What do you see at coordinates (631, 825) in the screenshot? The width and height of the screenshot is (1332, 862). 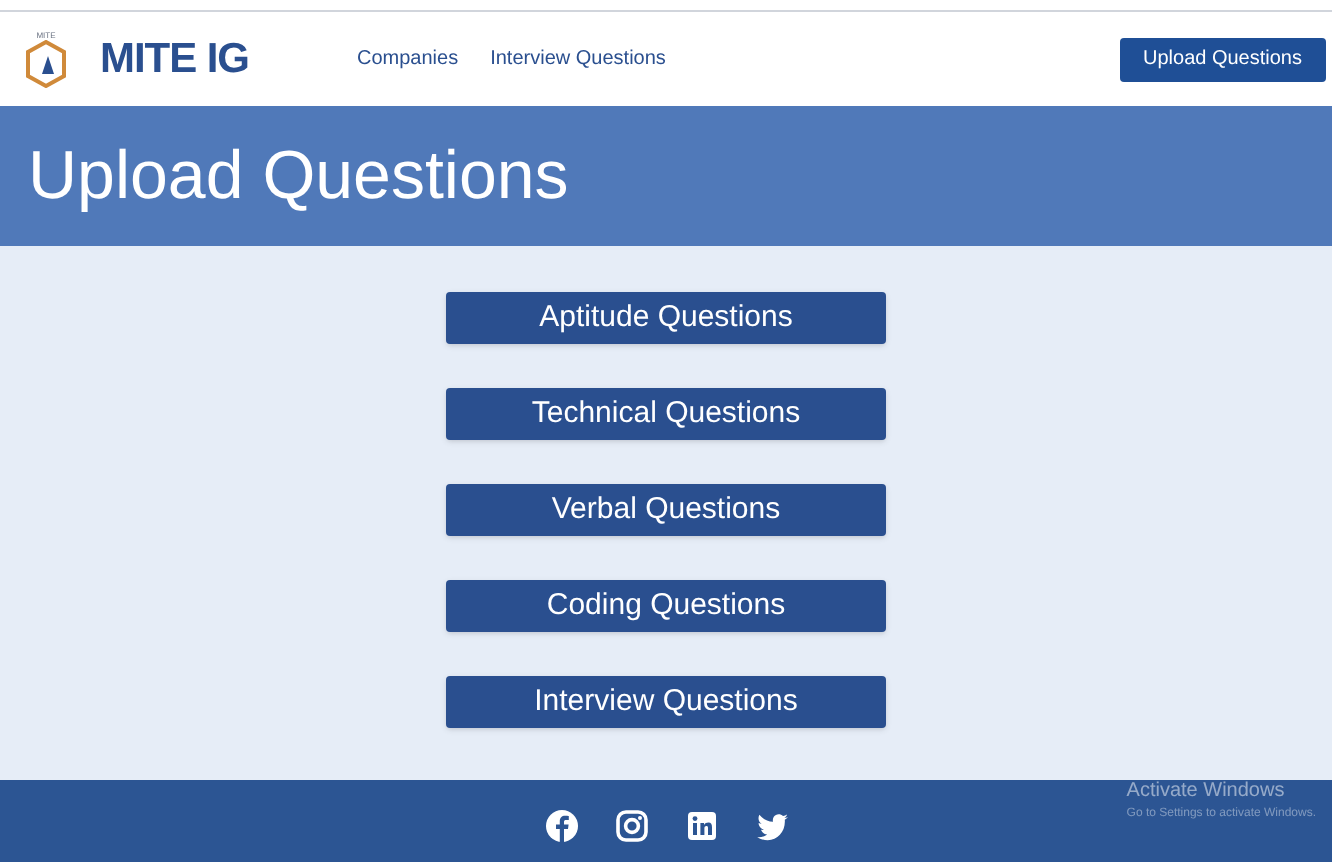 I see `instagram-icon` at bounding box center [631, 825].